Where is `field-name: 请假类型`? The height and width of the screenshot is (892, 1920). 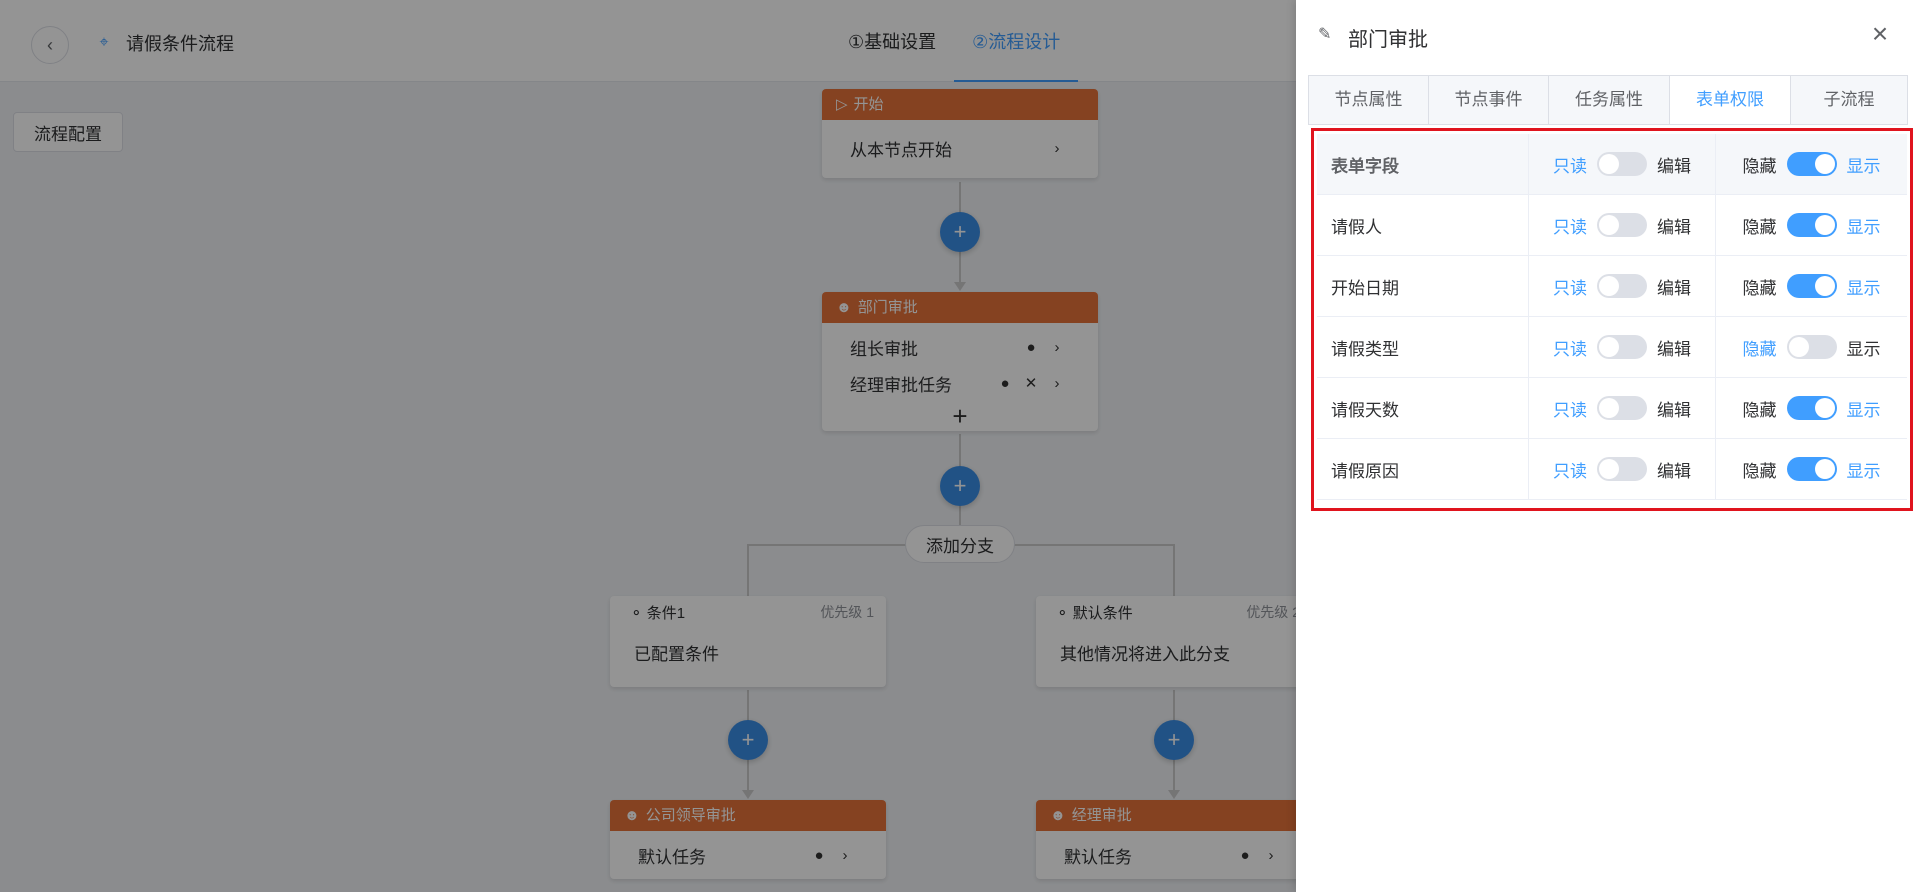
field-name: 请假类型 is located at coordinates (1423, 347).